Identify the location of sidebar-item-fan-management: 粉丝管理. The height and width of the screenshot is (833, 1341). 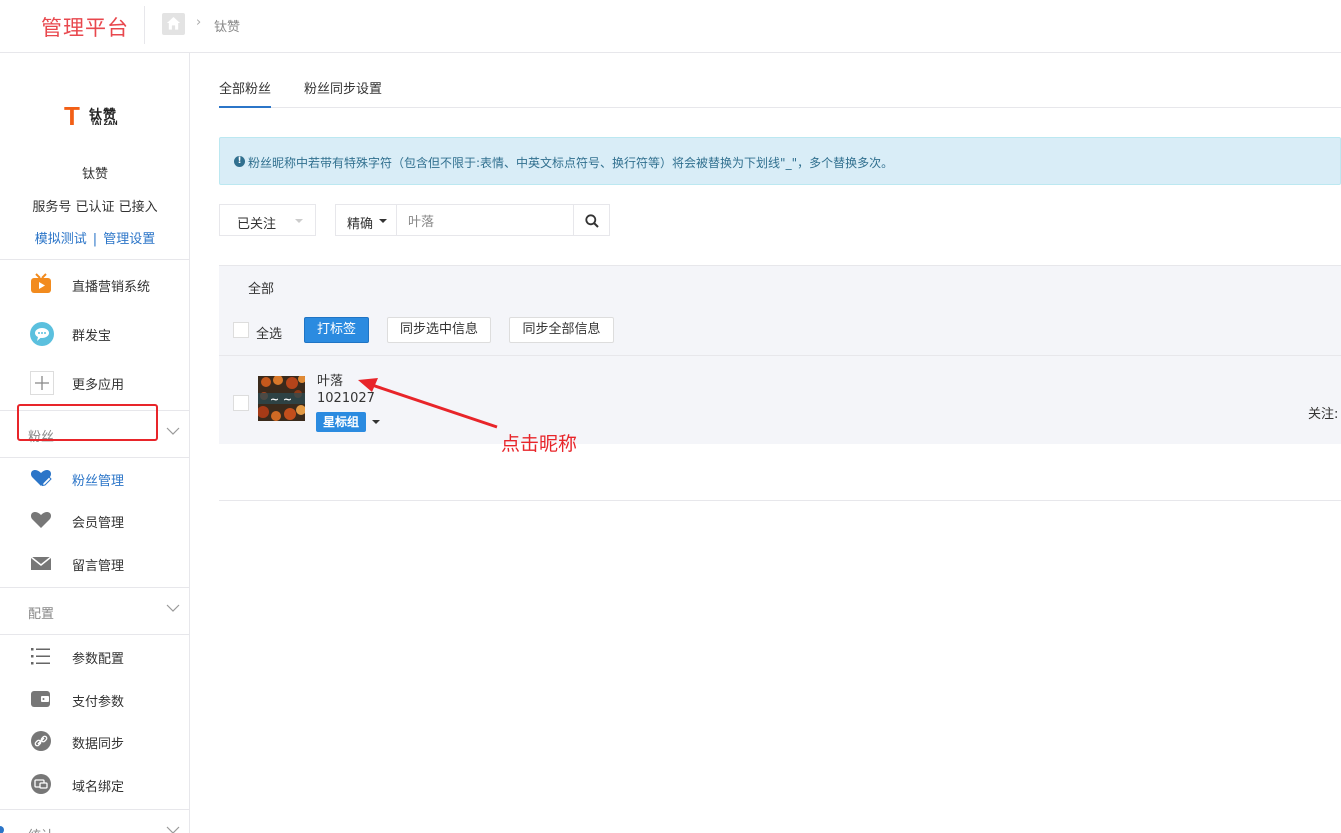
(95, 478).